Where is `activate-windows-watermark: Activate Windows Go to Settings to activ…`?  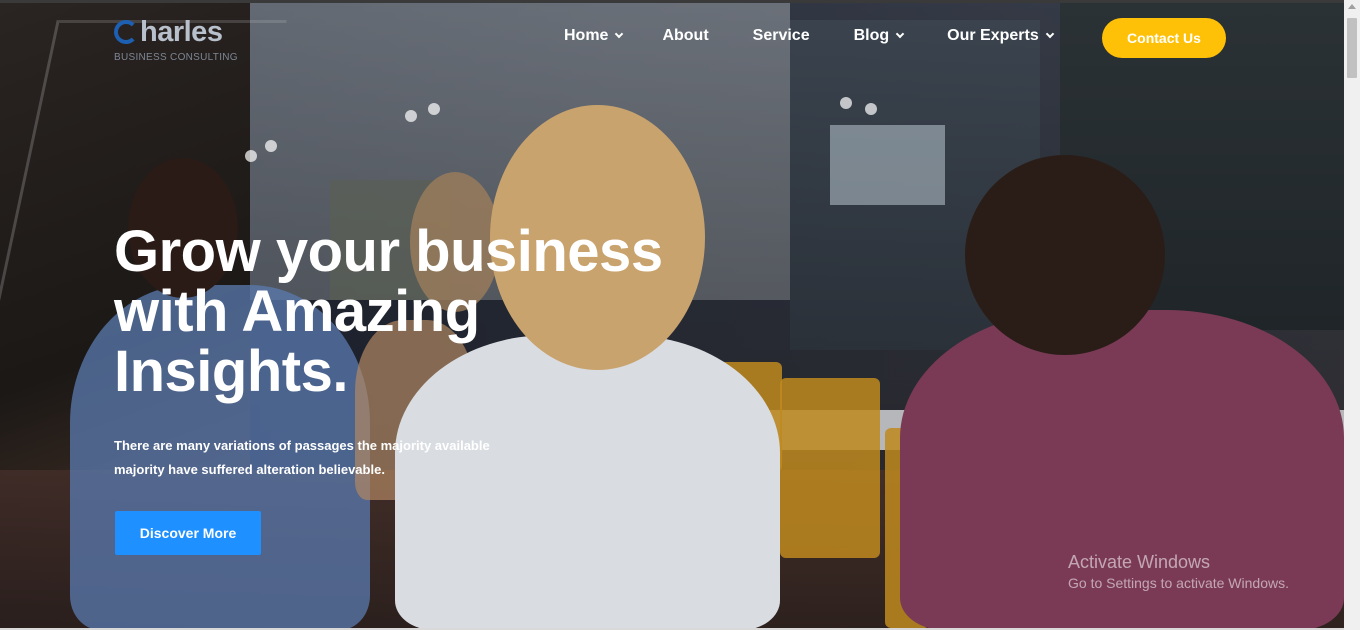
activate-windows-watermark: Activate Windows Go to Settings to activ… is located at coordinates (1178, 571).